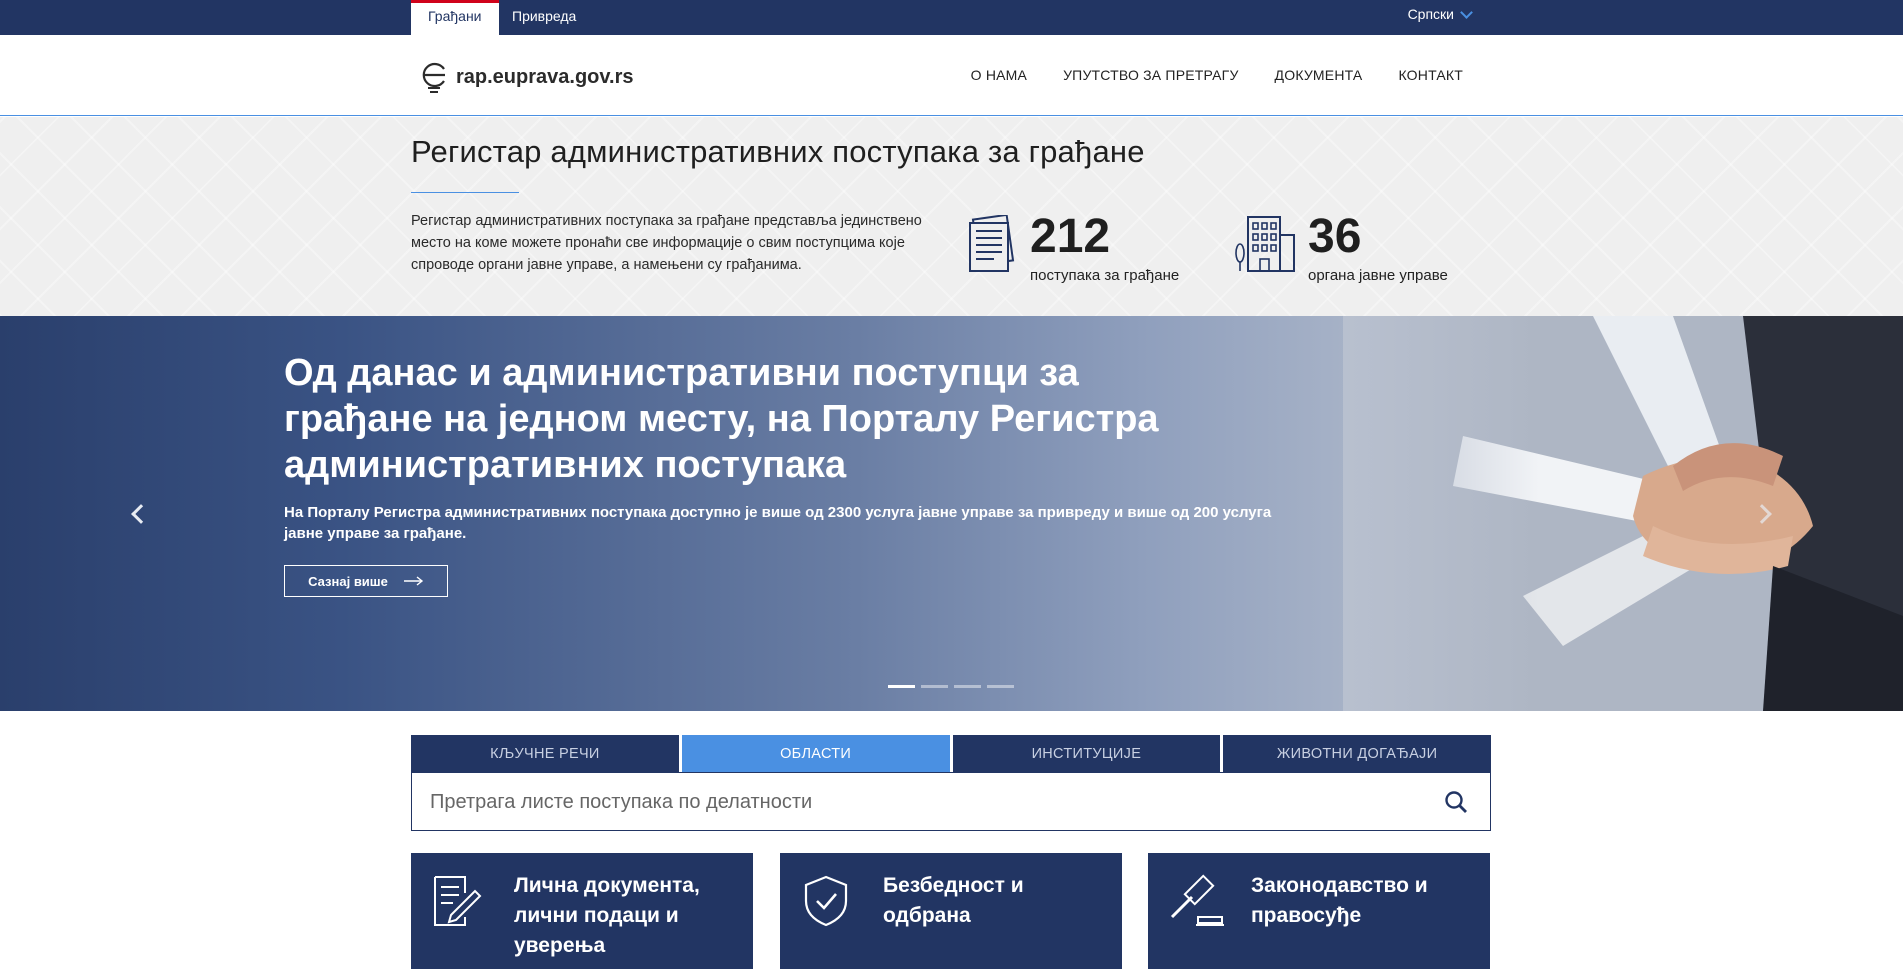  Describe the element at coordinates (348, 581) in the screenshot. I see `learn-more-label: Сазнај више` at that location.